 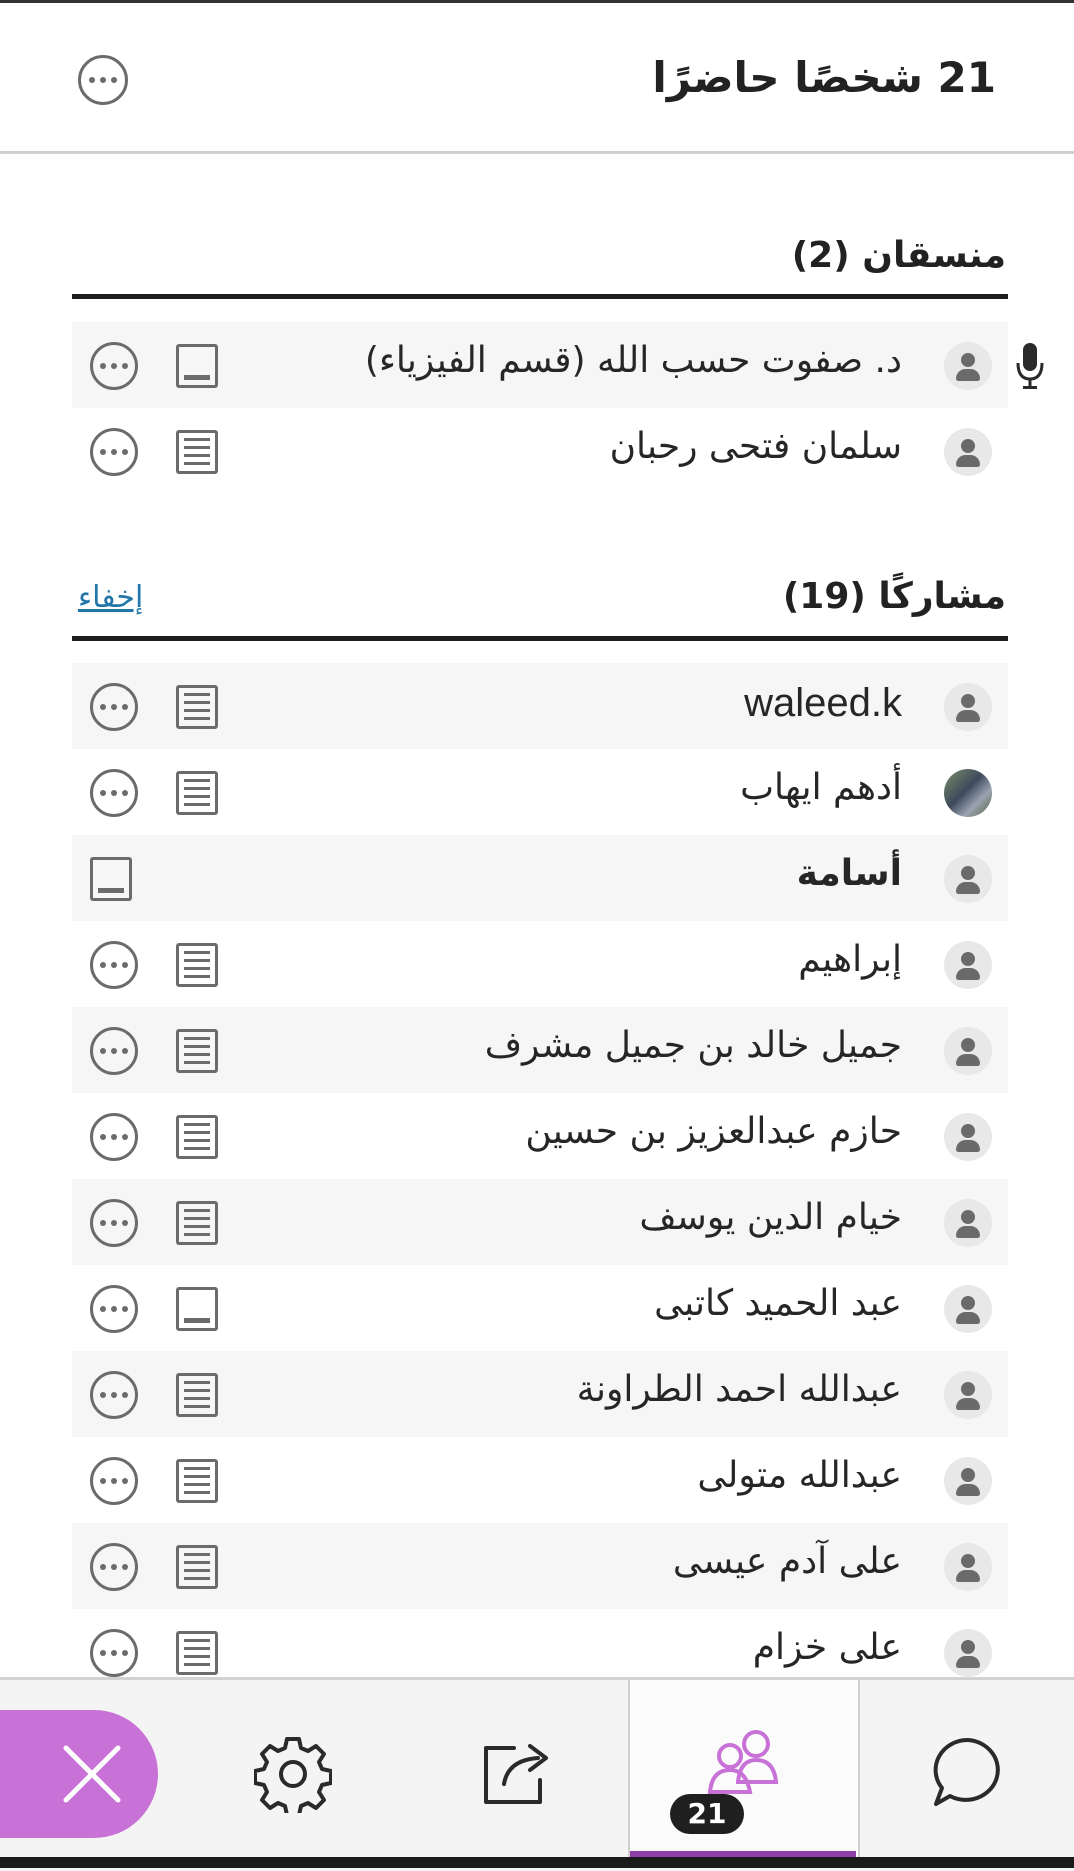 What do you see at coordinates (1030, 366) in the screenshot?
I see `microphone-icon` at bounding box center [1030, 366].